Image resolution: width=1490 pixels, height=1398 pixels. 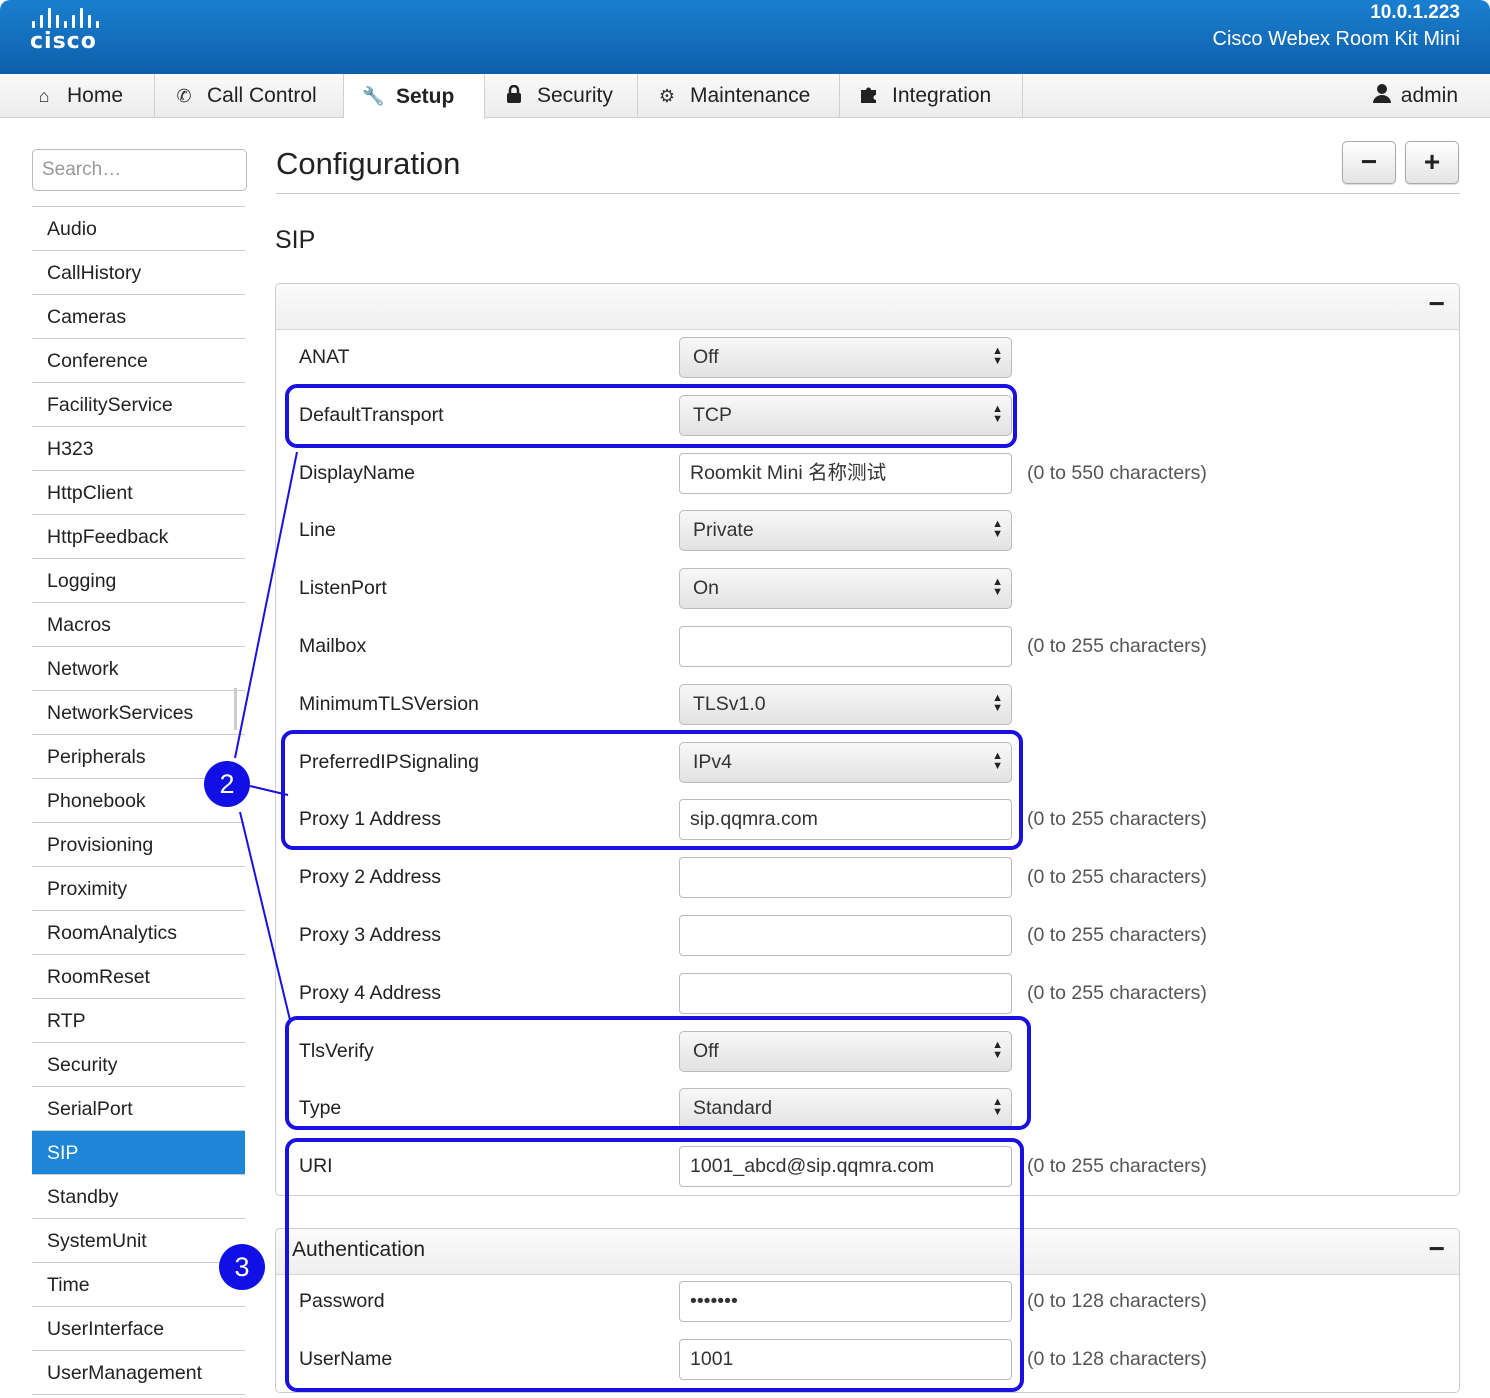 What do you see at coordinates (651, 416) in the screenshot?
I see `highlight-box-default-transport` at bounding box center [651, 416].